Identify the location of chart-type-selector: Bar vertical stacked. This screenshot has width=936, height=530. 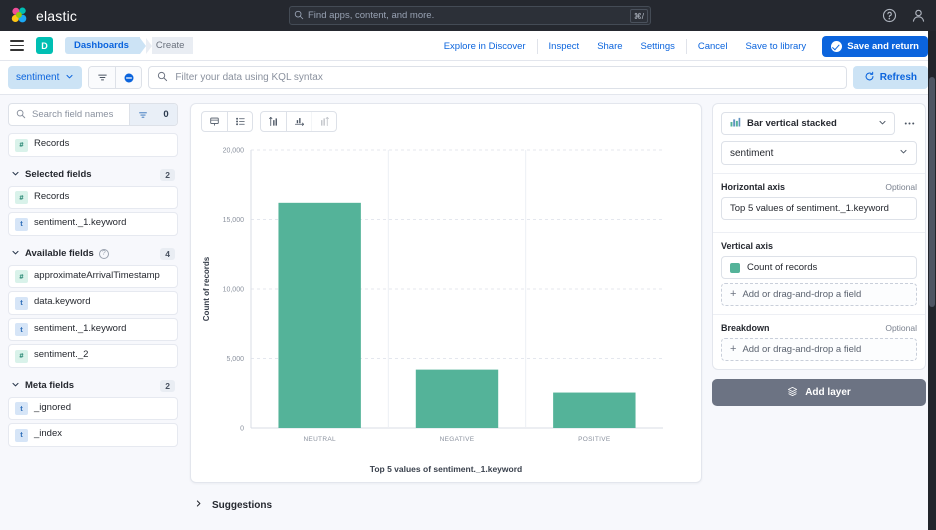
(808, 123).